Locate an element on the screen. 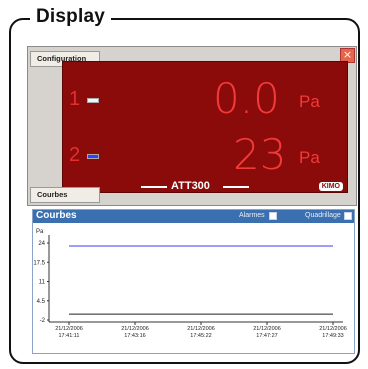 The width and height of the screenshot is (368, 369). kimo-logo: KIMO is located at coordinates (330, 186).